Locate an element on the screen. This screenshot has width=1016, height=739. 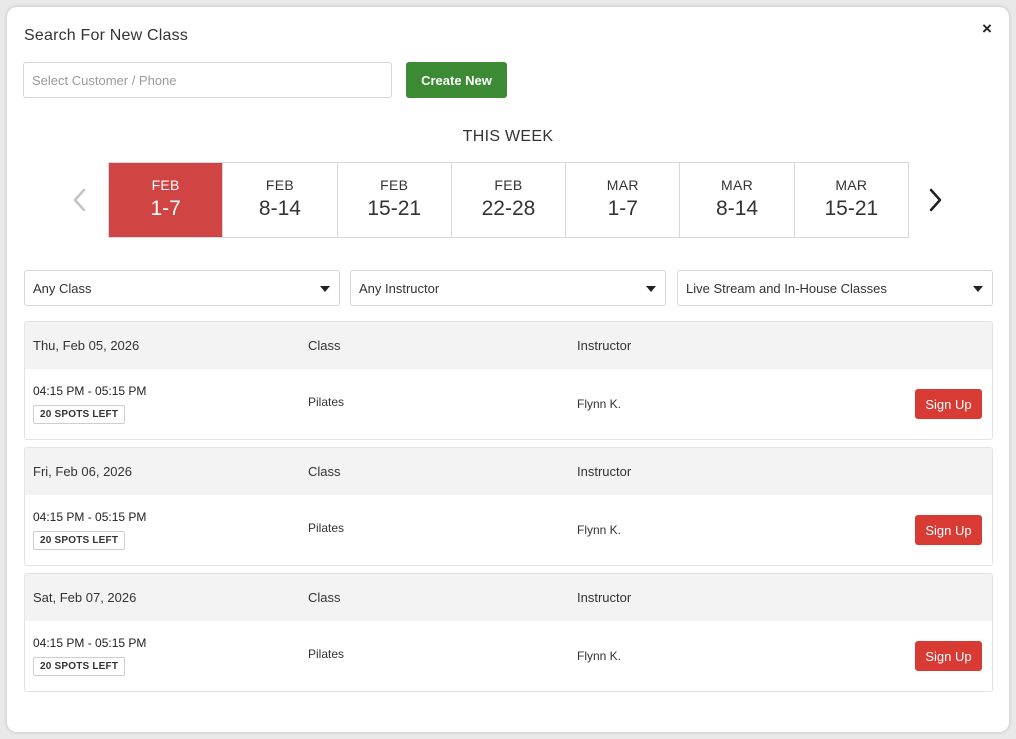
day-header: Sat, Feb 07, 2026 Class Instructor is located at coordinates (508, 597).